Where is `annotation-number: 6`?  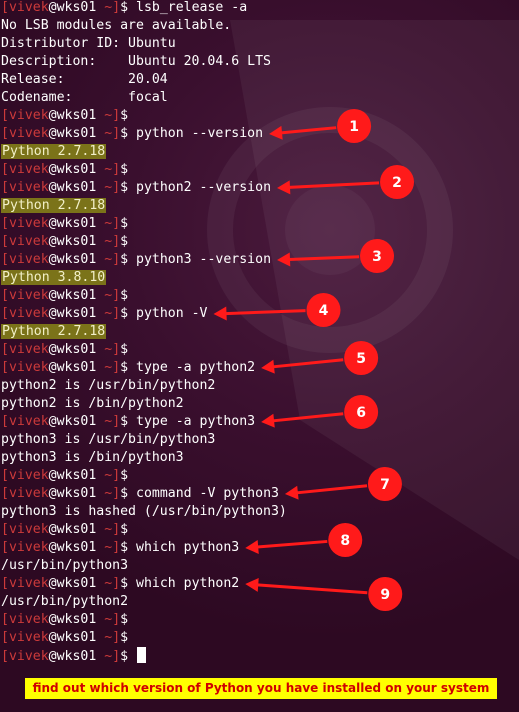
annotation-number: 6 is located at coordinates (361, 413).